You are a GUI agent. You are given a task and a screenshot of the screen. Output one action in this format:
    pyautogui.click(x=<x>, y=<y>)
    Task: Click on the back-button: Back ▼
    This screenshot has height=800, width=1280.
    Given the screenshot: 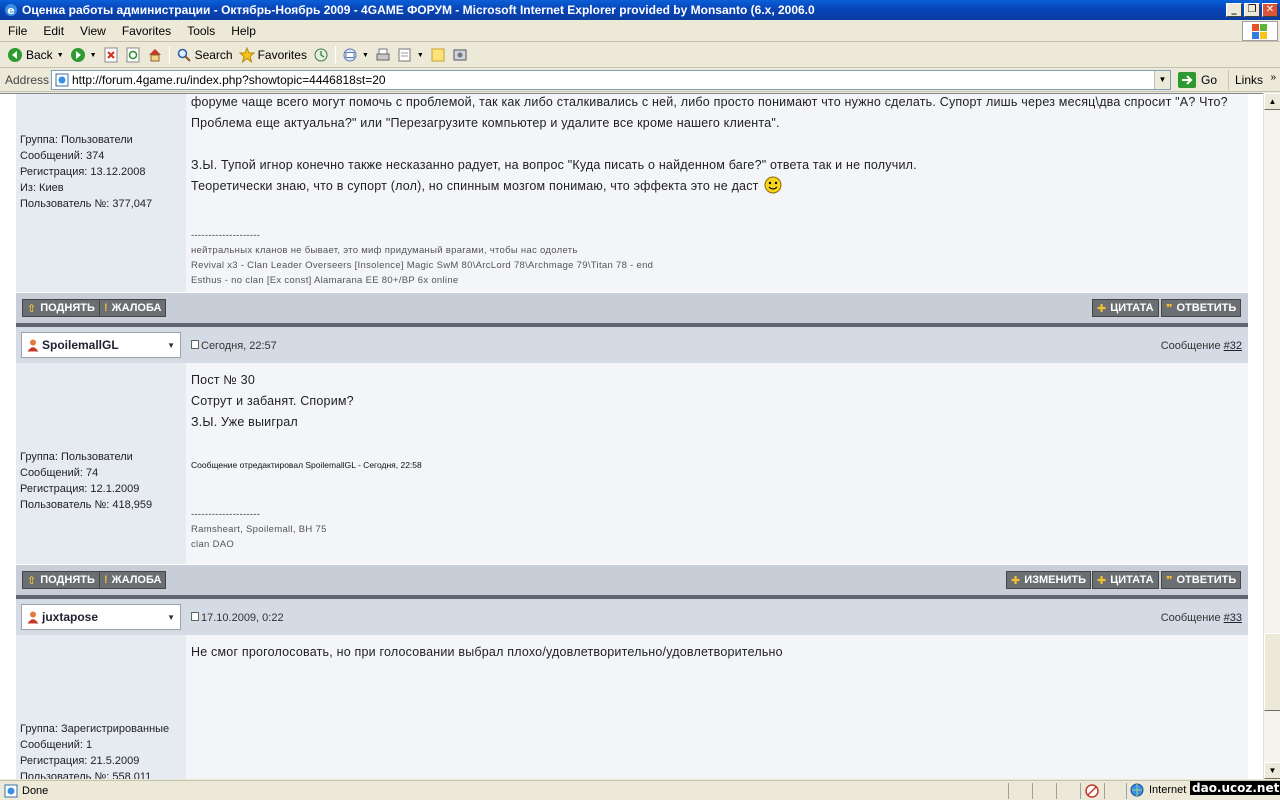 What is the action you would take?
    pyautogui.click(x=35, y=55)
    